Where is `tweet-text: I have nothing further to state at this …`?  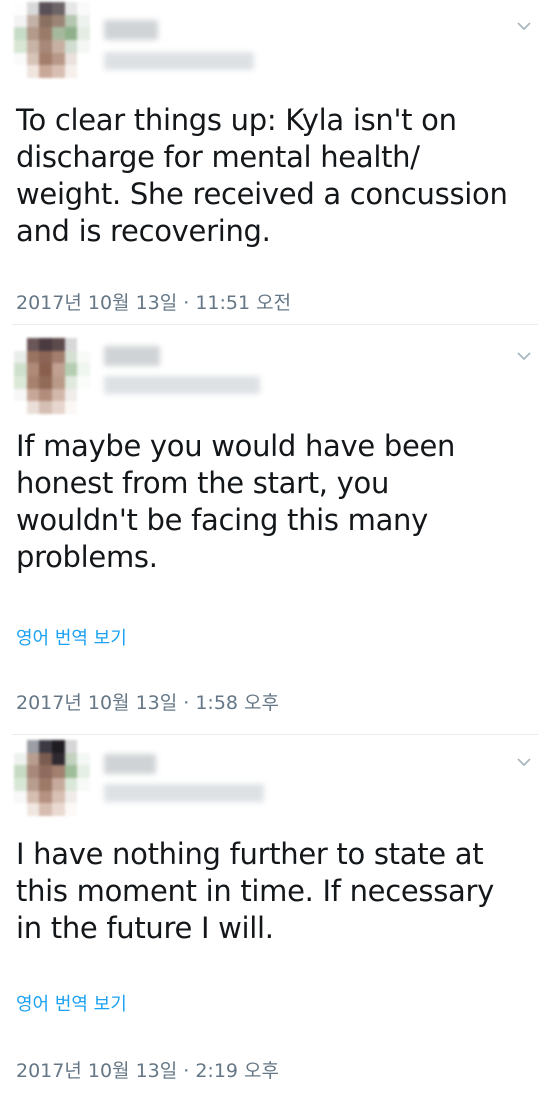
tweet-text: I have nothing further to state at this … is located at coordinates (255, 891).